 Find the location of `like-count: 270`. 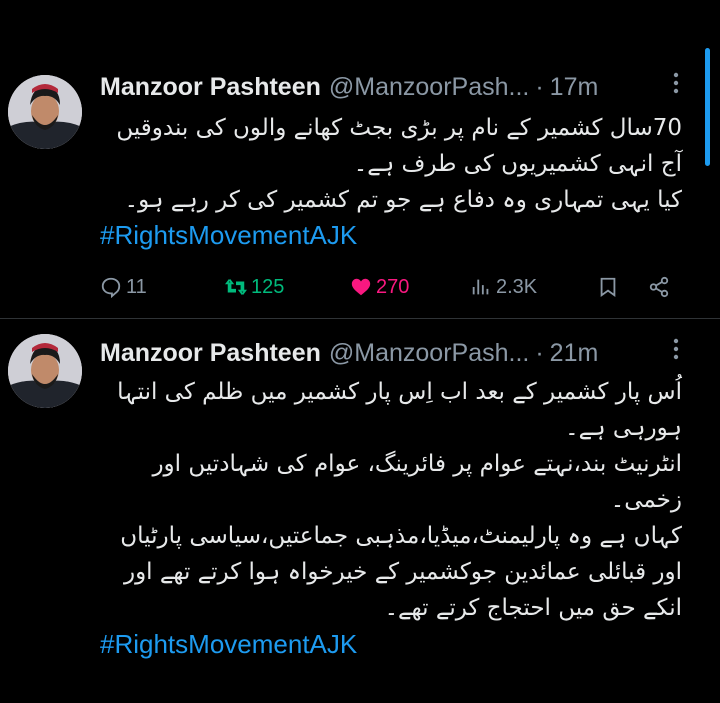

like-count: 270 is located at coordinates (393, 286).